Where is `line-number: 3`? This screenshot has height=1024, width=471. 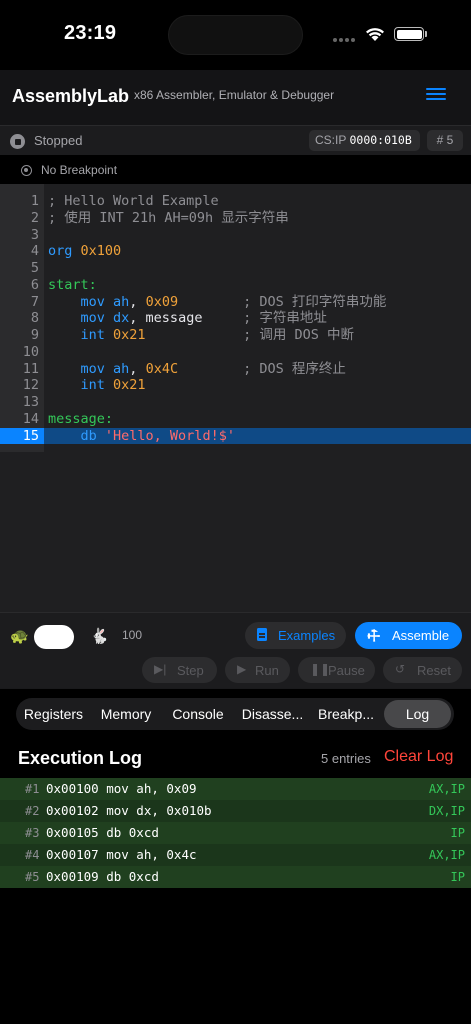
line-number: 3 is located at coordinates (24, 235).